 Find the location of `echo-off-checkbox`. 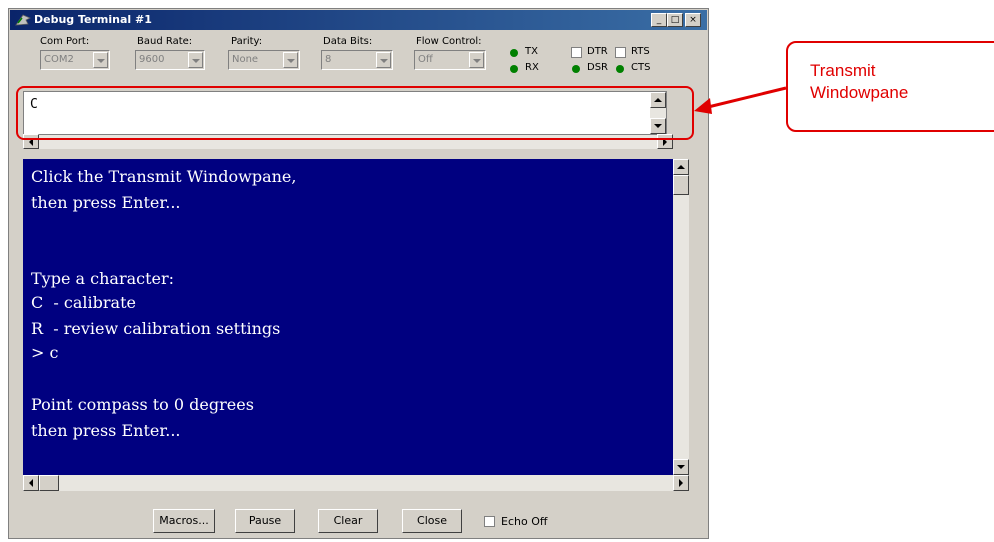

echo-off-checkbox is located at coordinates (489, 521).